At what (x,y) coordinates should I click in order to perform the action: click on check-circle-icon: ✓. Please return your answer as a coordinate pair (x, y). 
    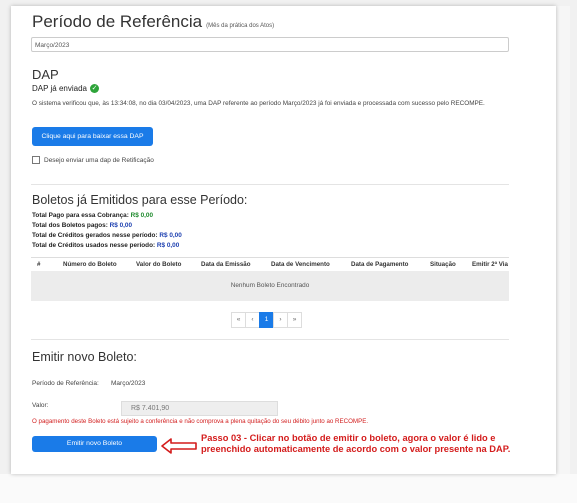
    Looking at the image, I should click on (94, 88).